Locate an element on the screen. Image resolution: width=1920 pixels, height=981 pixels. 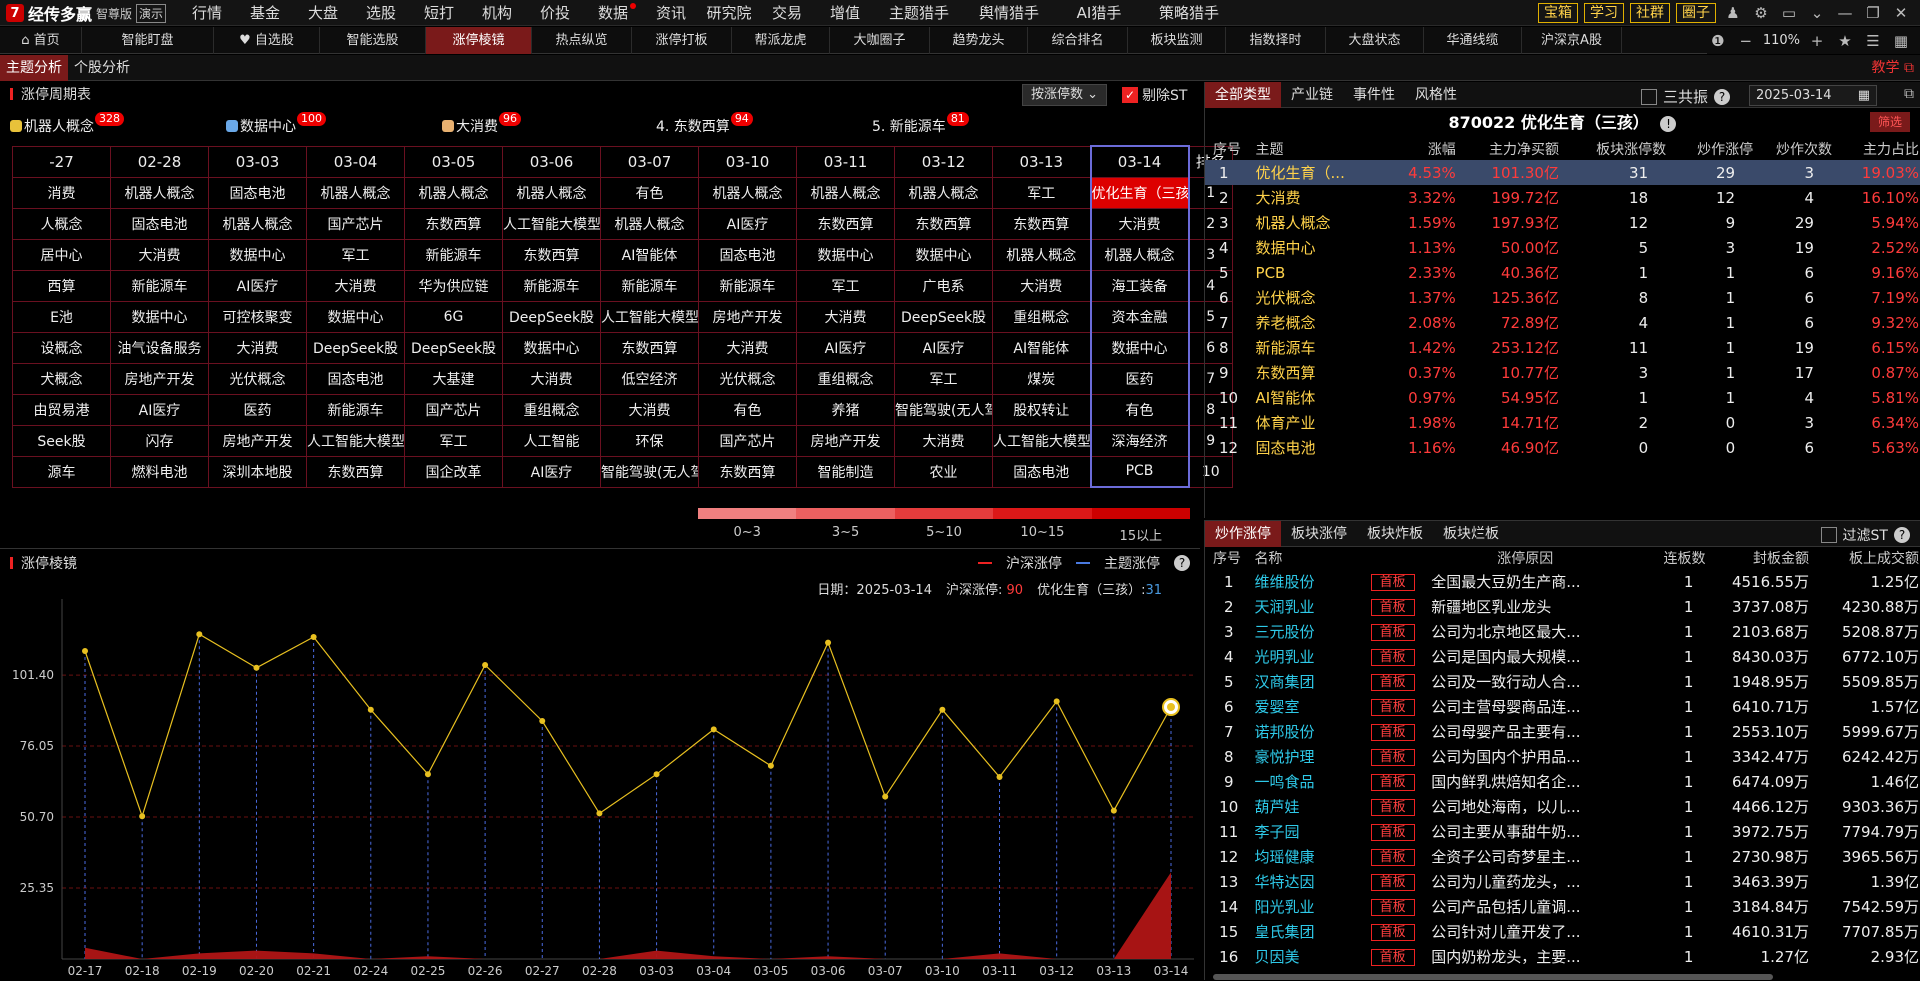
theme-cell: 低空经济 is located at coordinates (649, 378).